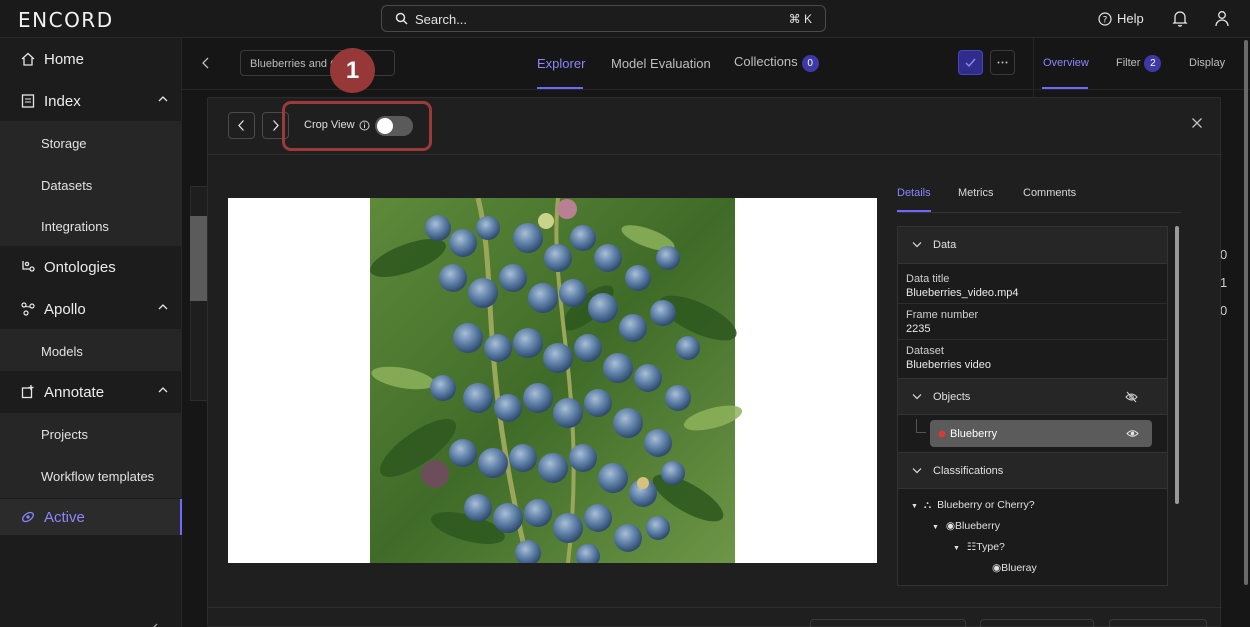 Image resolution: width=1250 pixels, height=627 pixels. What do you see at coordinates (986, 505) in the screenshot?
I see `tree-label: Blueberry or Cherry?` at bounding box center [986, 505].